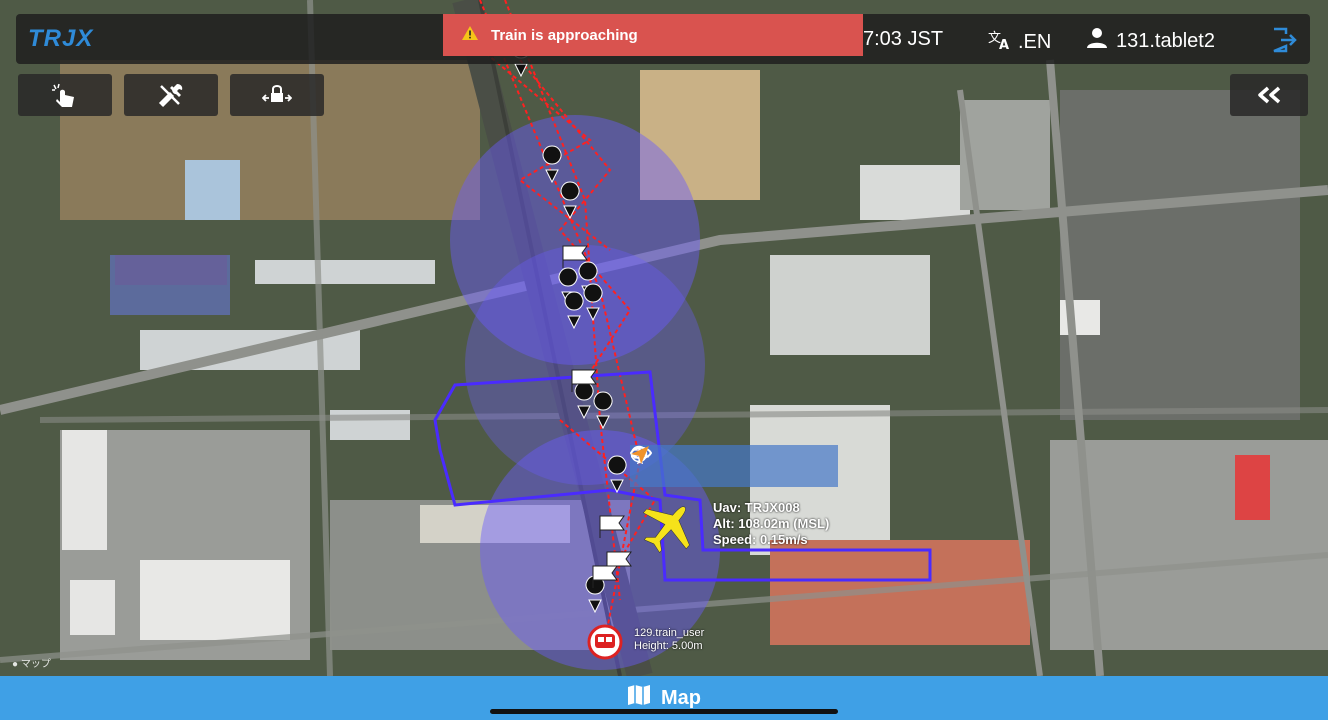 This screenshot has height=720, width=1328. I want to click on logout-icon, so click(1285, 40).